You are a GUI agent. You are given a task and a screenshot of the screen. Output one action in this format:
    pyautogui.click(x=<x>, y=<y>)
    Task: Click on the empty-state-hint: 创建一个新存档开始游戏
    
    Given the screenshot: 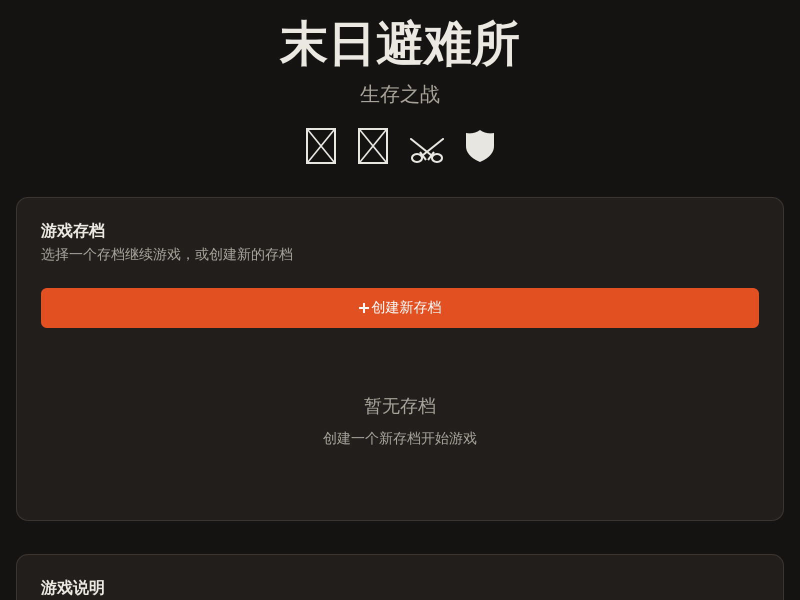 What is the action you would take?
    pyautogui.click(x=400, y=439)
    